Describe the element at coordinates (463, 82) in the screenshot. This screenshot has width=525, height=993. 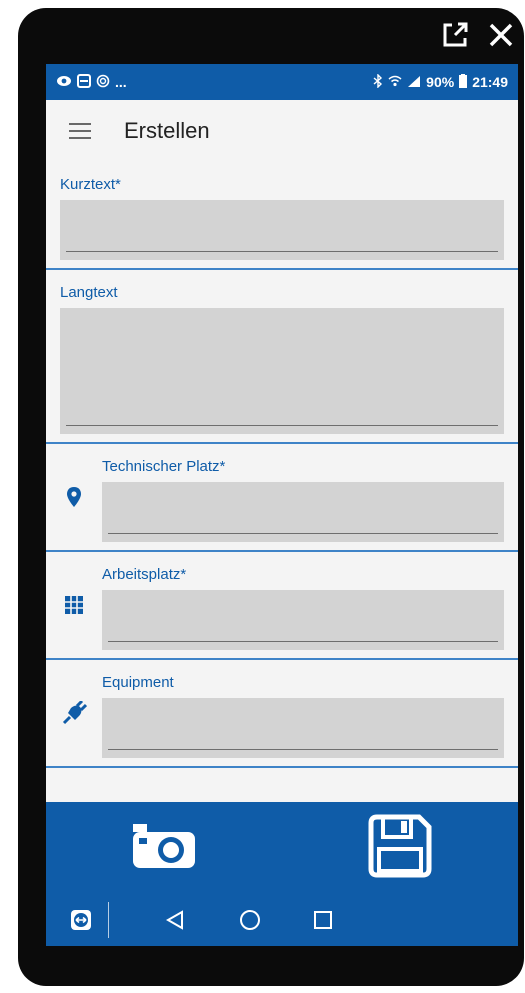
I see `battery-icon` at that location.